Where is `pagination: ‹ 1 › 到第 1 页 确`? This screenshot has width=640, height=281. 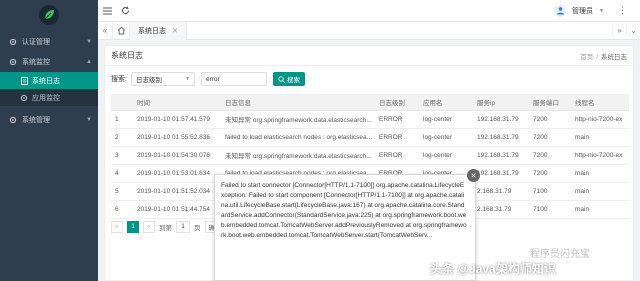
pagination: ‹ 1 › 到第 1 页 确 is located at coordinates (165, 227).